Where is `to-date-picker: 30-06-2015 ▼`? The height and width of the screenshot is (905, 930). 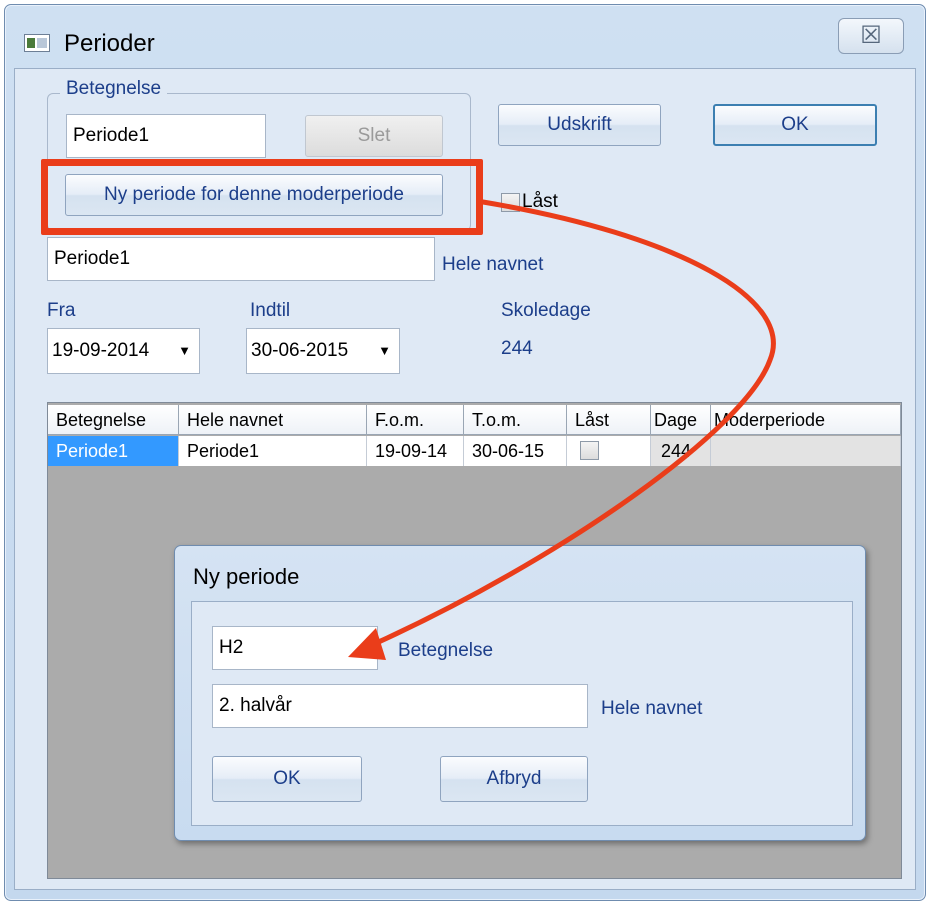
to-date-picker: 30-06-2015 ▼ is located at coordinates (323, 351).